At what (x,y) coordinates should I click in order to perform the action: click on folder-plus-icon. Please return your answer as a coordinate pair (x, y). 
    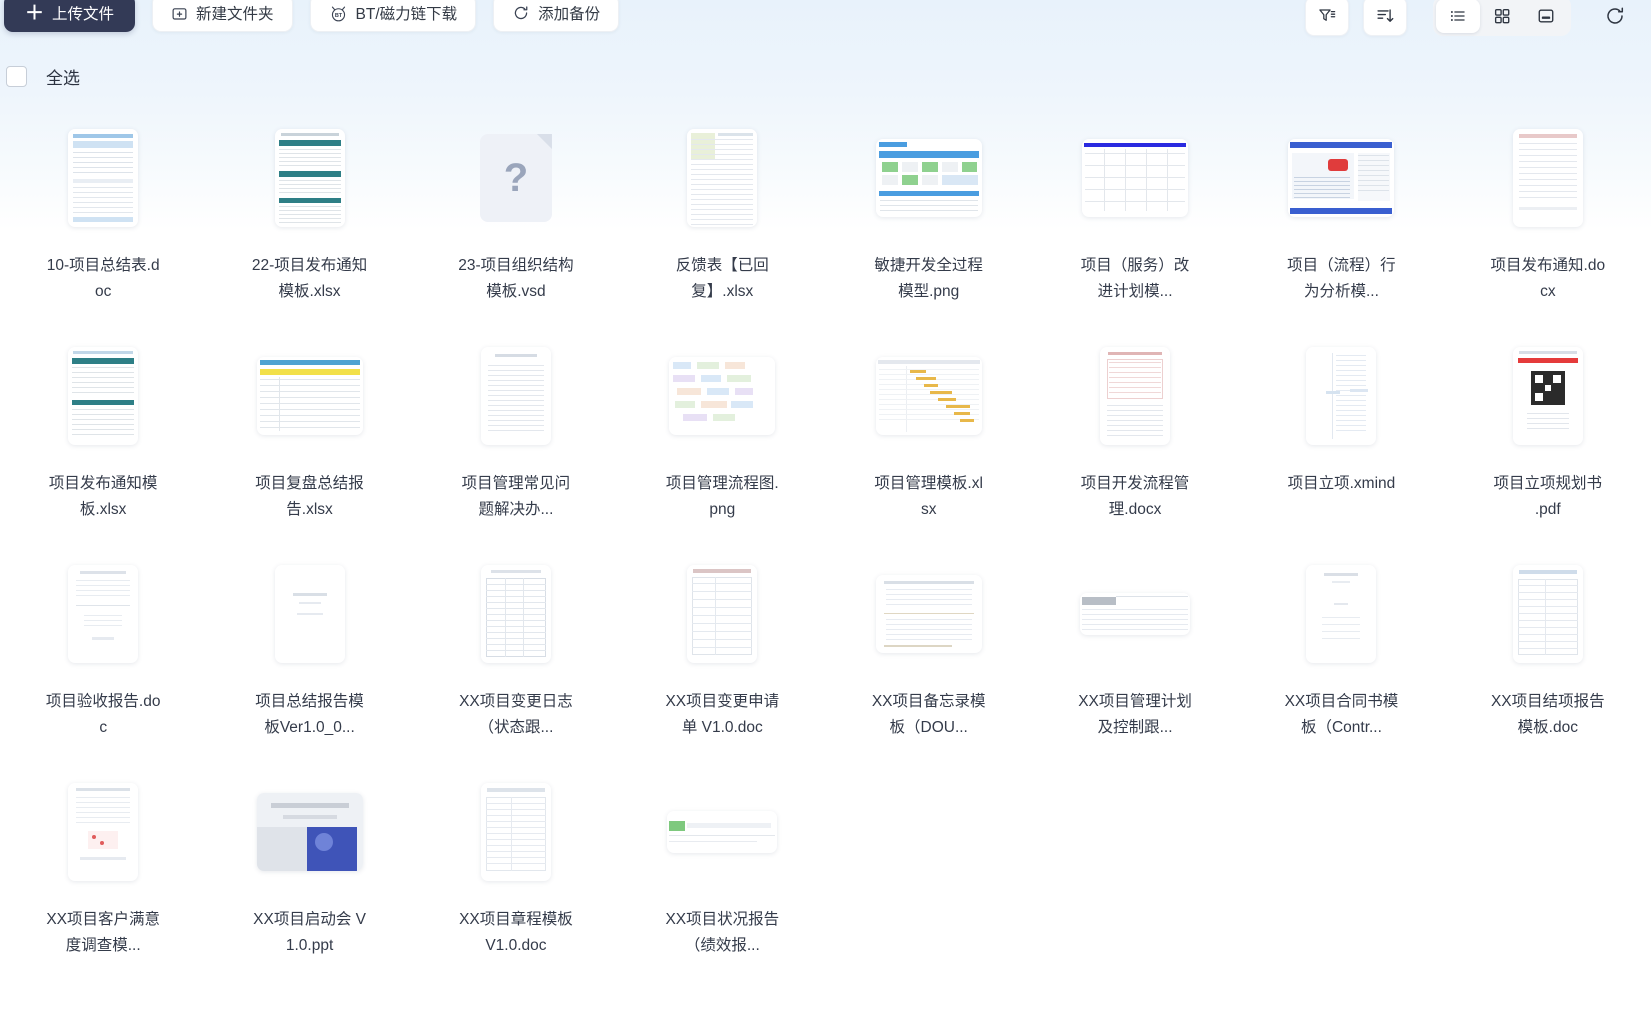
    Looking at the image, I should click on (179, 13).